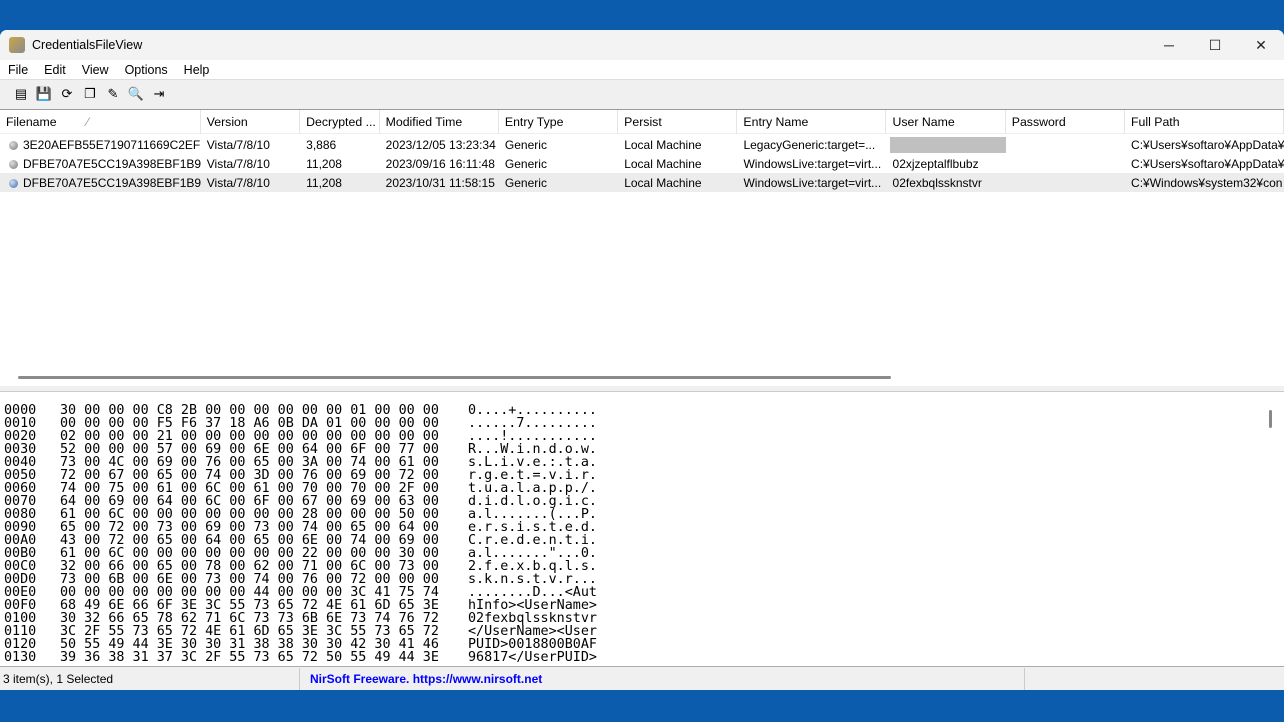  Describe the element at coordinates (1261, 45) in the screenshot. I see `close-button: ✕` at that location.